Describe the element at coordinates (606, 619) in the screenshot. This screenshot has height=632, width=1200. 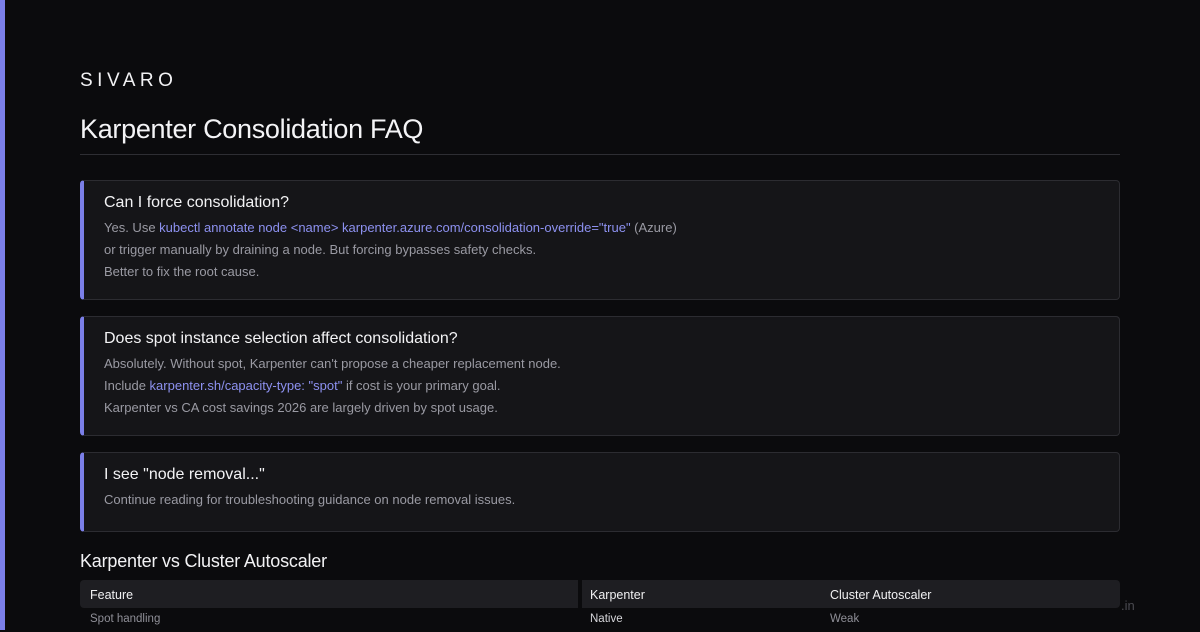
I see `table-cell-karpenter: Native` at that location.